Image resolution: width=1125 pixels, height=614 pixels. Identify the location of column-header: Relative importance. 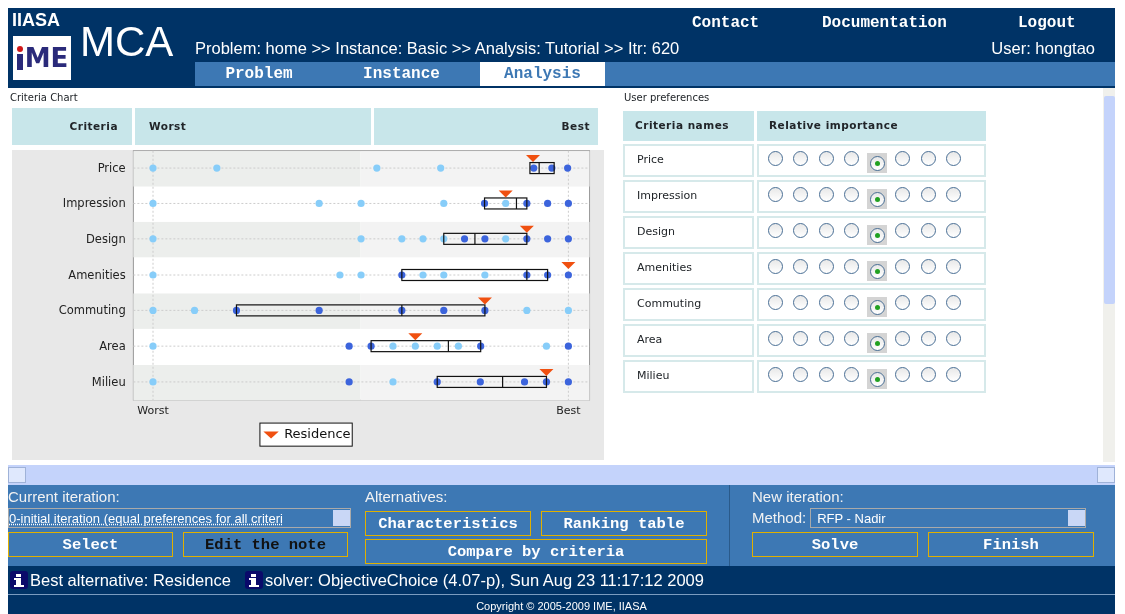
(871, 126).